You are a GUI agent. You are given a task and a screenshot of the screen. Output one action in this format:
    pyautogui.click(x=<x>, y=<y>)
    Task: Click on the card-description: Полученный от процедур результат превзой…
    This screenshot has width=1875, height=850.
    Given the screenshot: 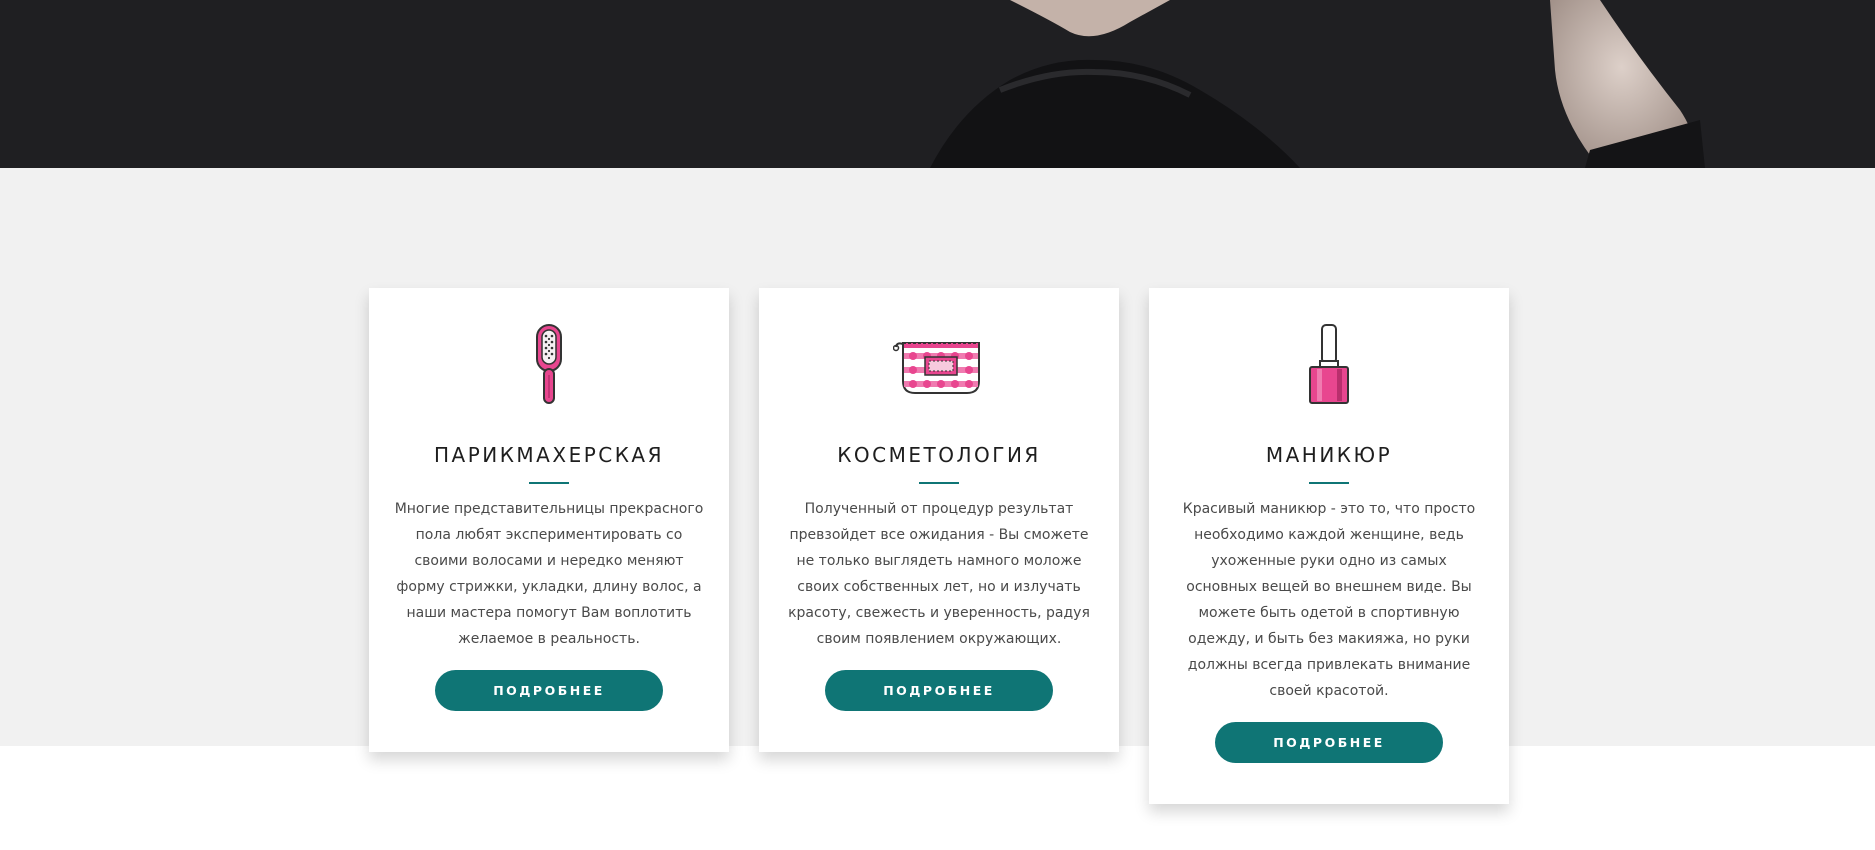 What is the action you would take?
    pyautogui.click(x=939, y=574)
    